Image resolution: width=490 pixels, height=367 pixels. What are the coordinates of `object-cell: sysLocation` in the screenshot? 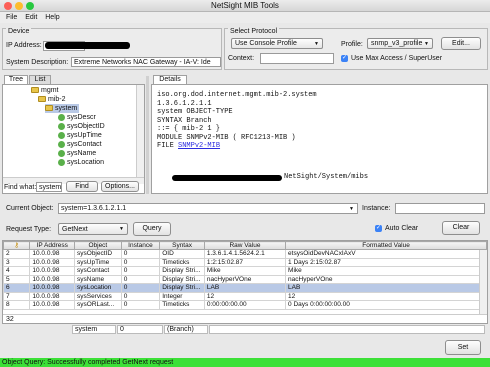 It's located at (98, 288).